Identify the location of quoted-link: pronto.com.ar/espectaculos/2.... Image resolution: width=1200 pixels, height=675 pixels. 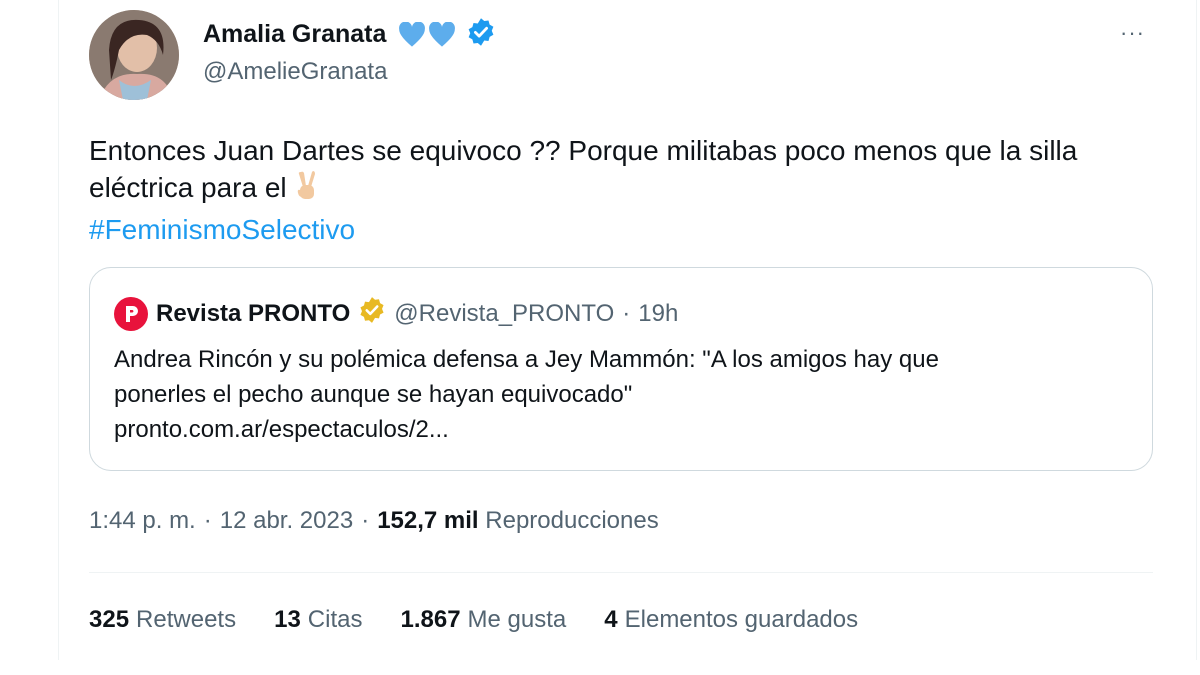
(281, 429).